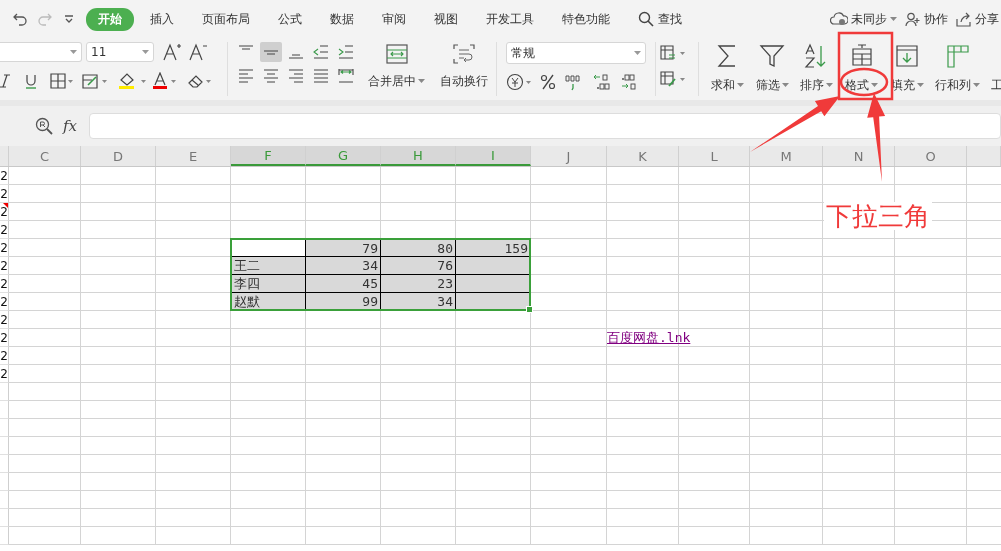  What do you see at coordinates (864, 82) in the screenshot?
I see `highlight-ellipse` at bounding box center [864, 82].